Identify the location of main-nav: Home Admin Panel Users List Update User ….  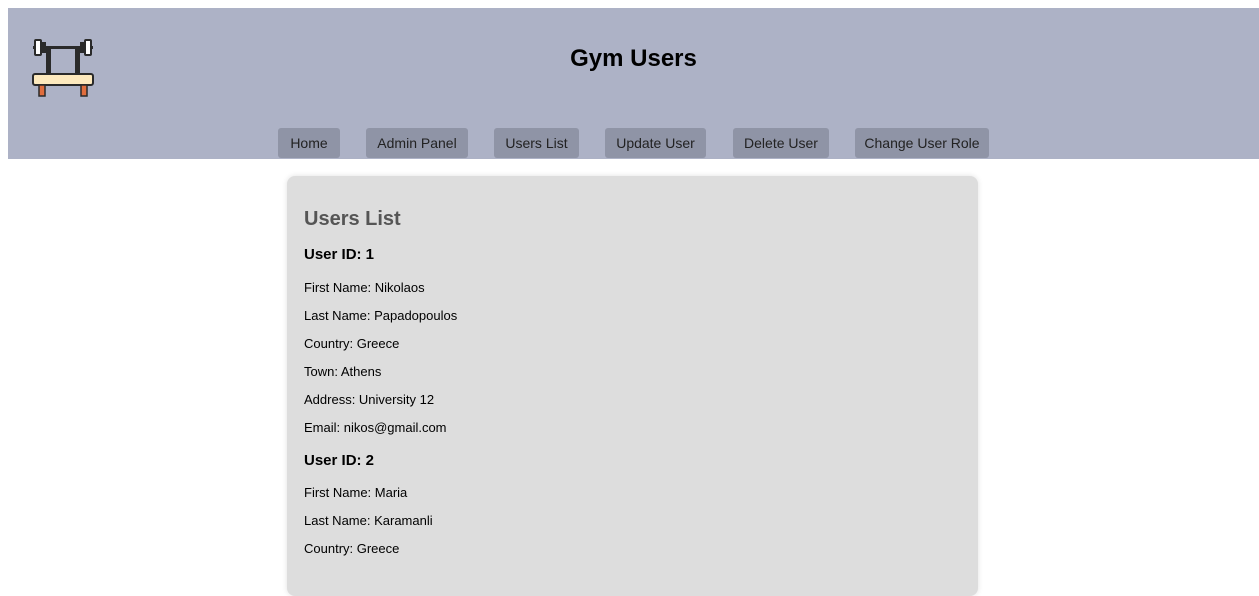
(633, 143).